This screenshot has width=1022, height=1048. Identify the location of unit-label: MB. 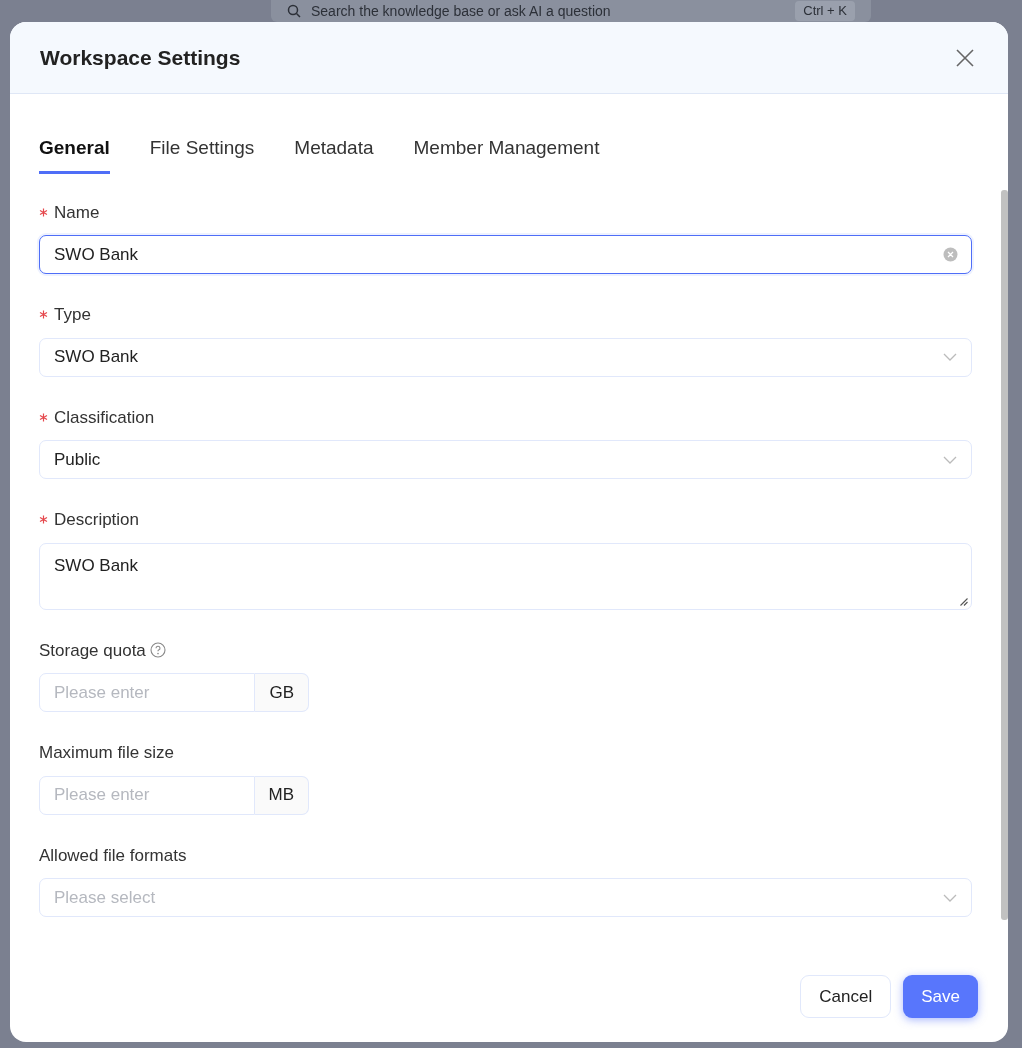
(281, 795).